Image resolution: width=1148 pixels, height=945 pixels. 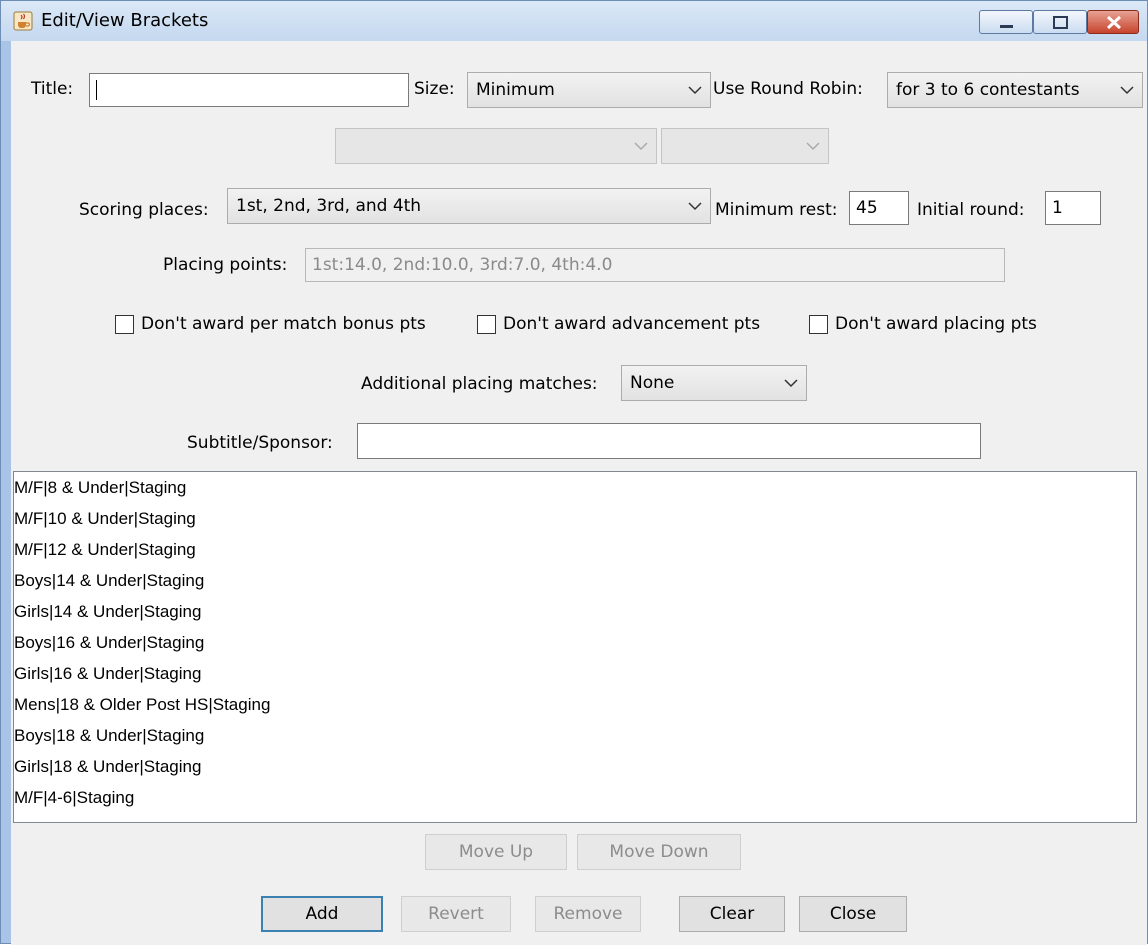 What do you see at coordinates (776, 210) in the screenshot?
I see `minimum-rest-label: Minimum rest:` at bounding box center [776, 210].